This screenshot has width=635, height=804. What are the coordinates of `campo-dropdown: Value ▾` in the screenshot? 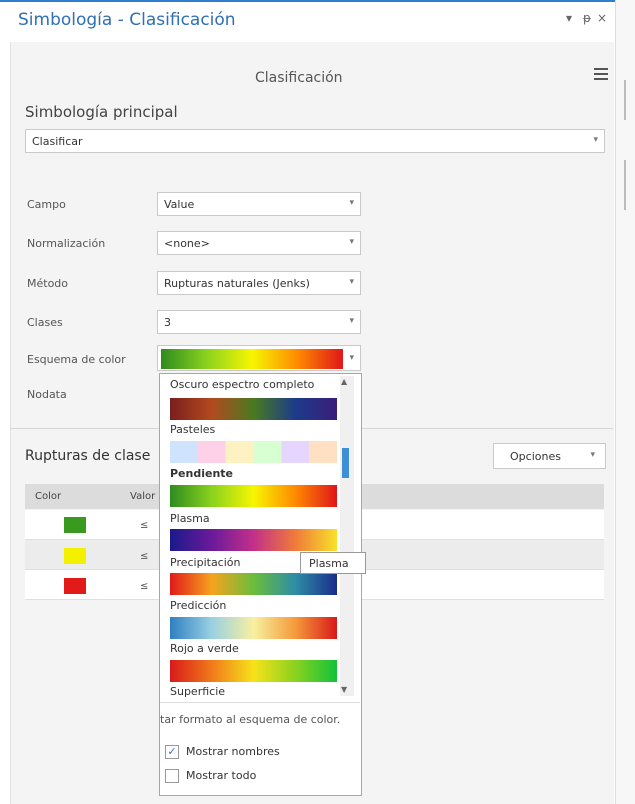 It's located at (259, 204).